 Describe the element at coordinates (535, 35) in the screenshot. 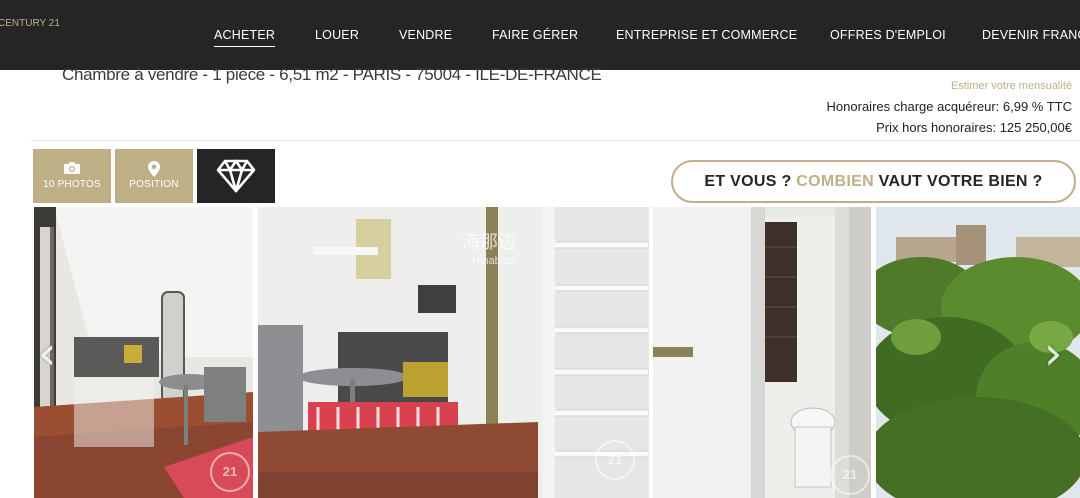

I see `nav-item-faire-gerer: FAIRE GÉRER` at that location.